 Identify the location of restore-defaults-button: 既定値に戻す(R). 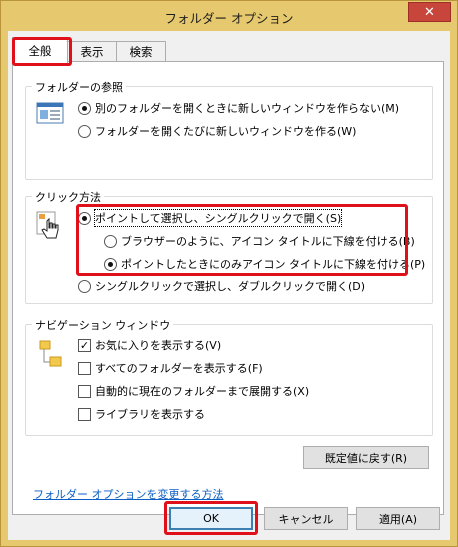
(366, 457).